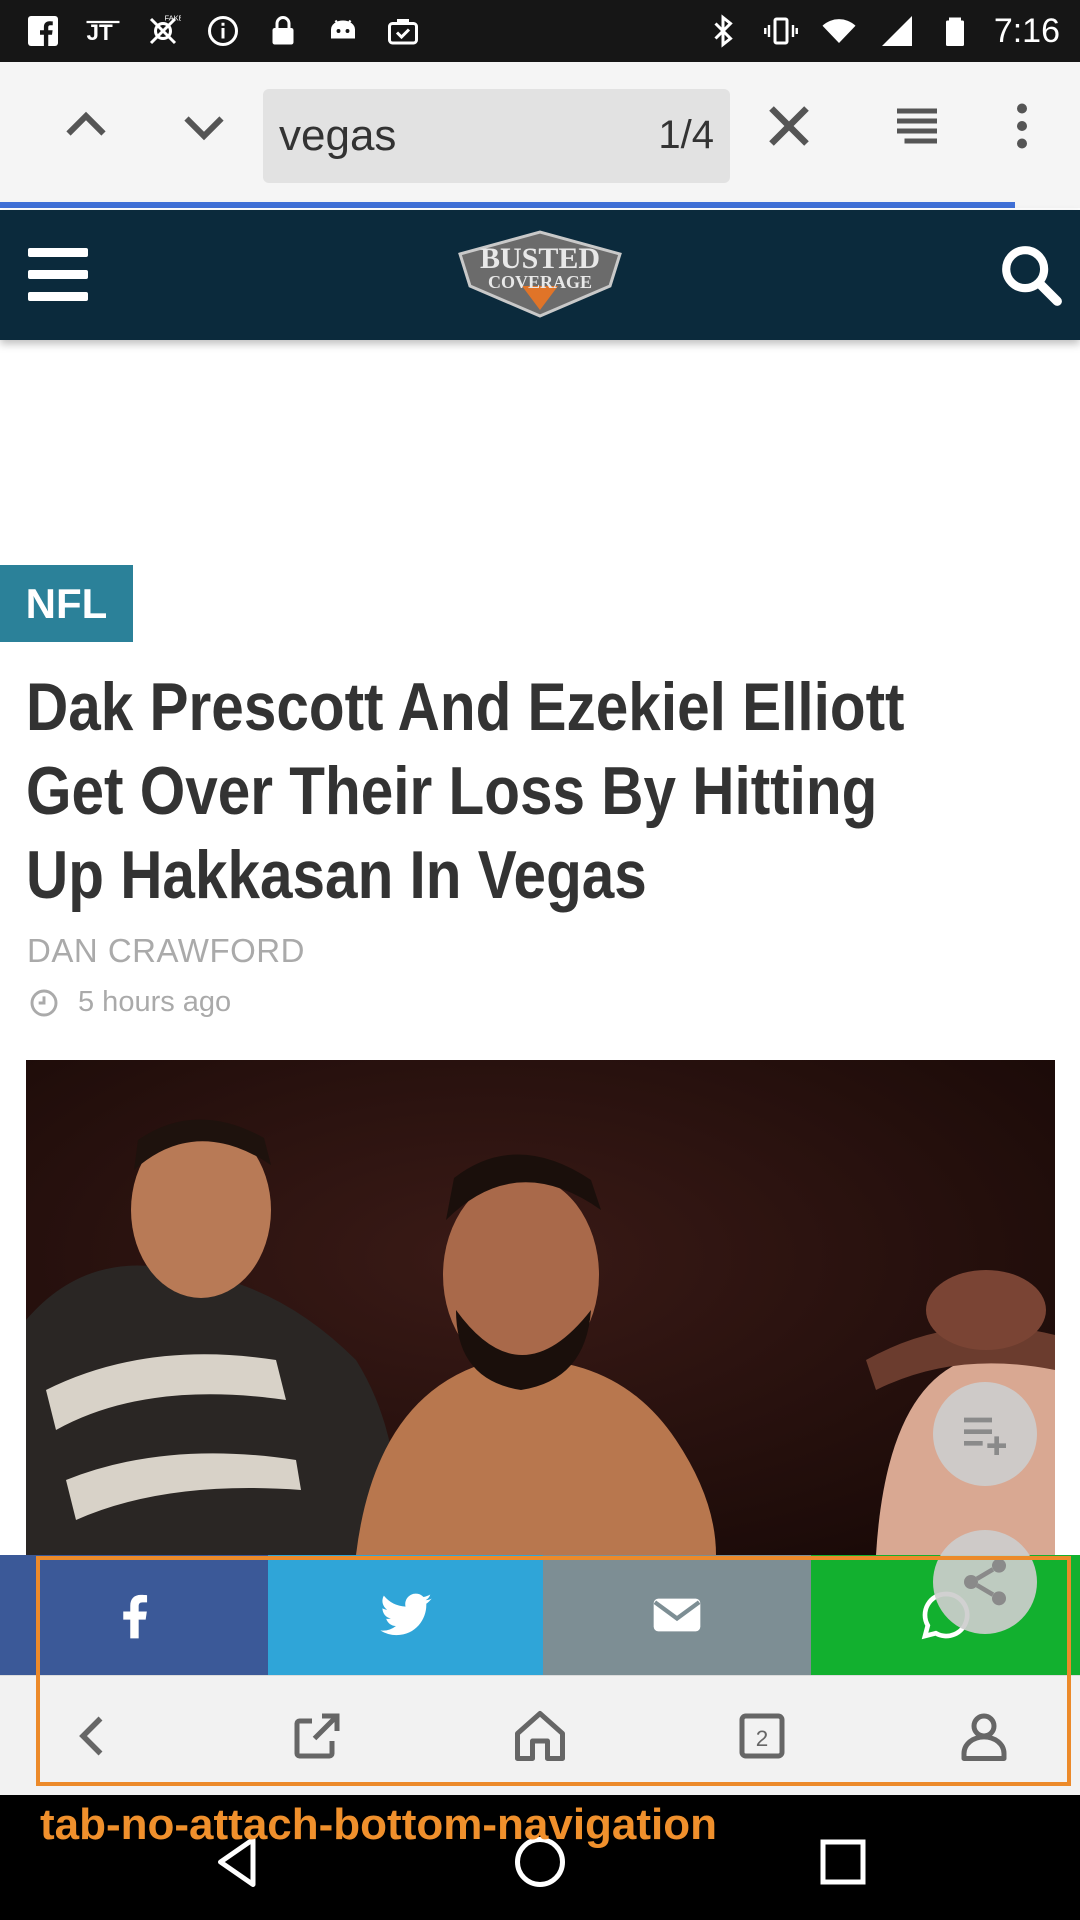  What do you see at coordinates (283, 31) in the screenshot?
I see `lock-icon` at bounding box center [283, 31].